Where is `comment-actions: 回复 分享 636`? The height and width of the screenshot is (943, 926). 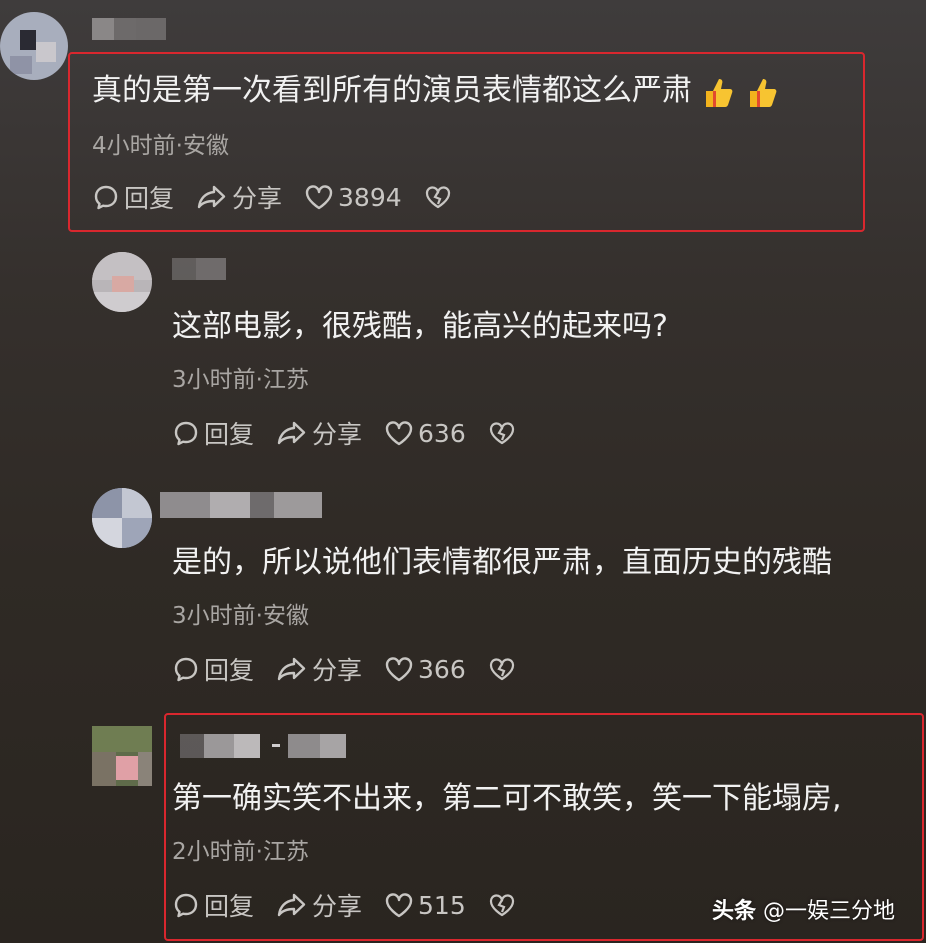 comment-actions: 回复 分享 636 is located at coordinates (357, 433).